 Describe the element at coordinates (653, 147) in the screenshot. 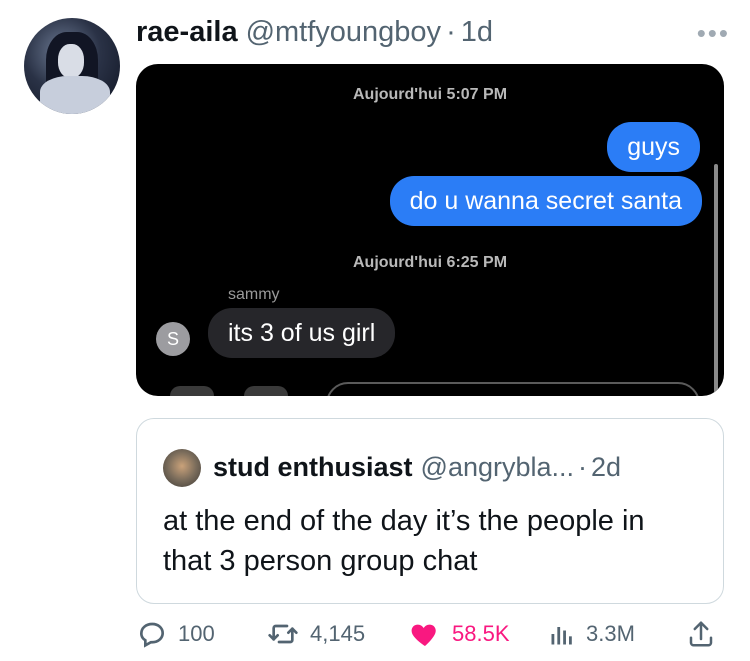

I see `outgoing-message: guys` at that location.